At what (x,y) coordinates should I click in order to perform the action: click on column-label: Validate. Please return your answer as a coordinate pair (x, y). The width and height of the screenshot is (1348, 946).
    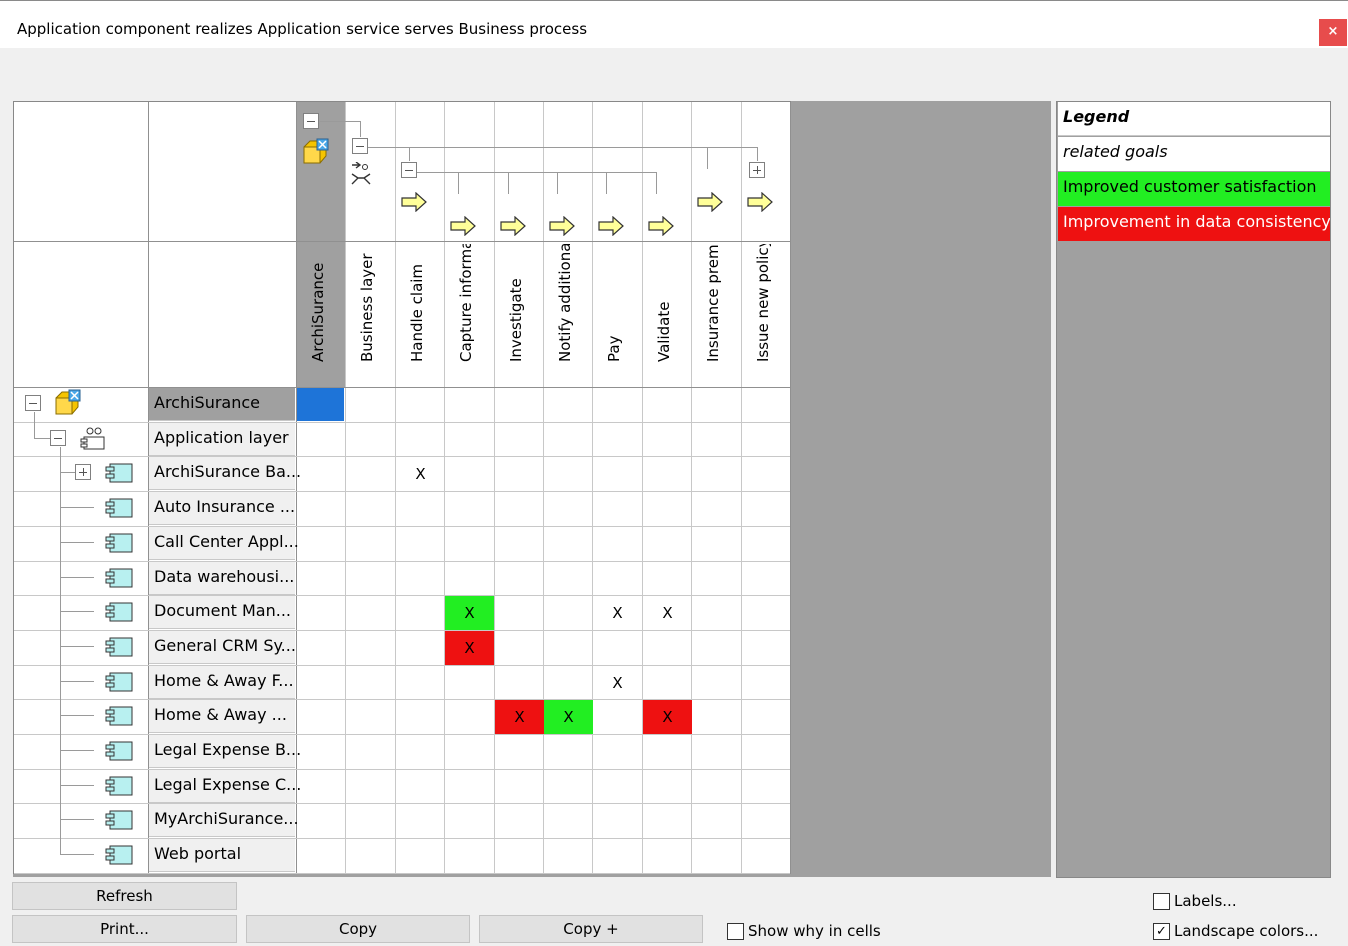
    Looking at the image, I should click on (664, 303).